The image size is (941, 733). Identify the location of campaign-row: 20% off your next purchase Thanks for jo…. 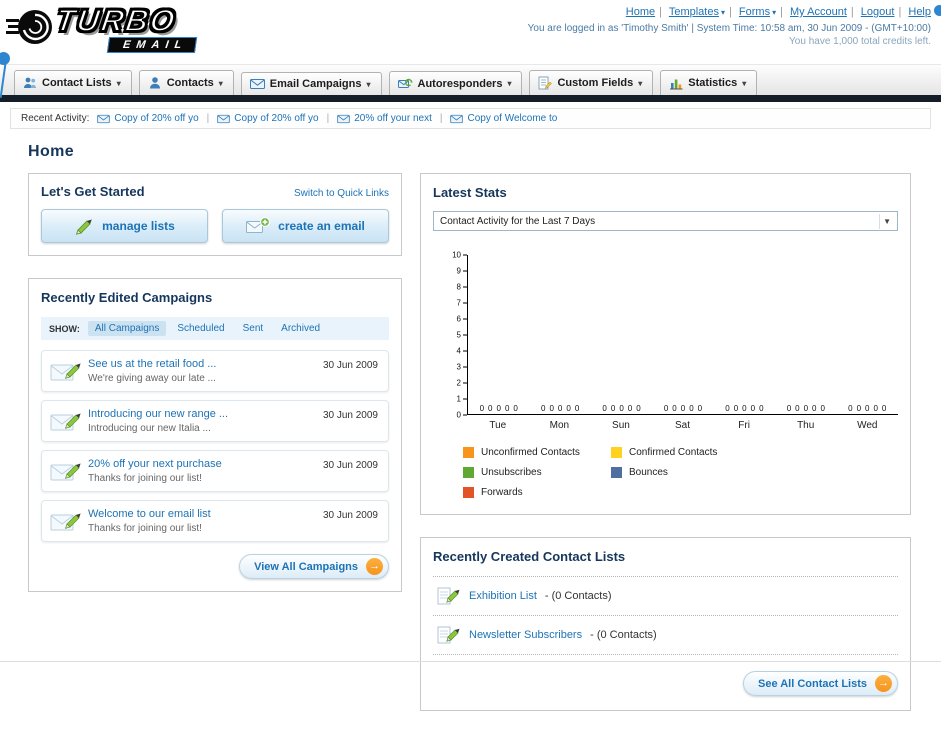
(215, 471).